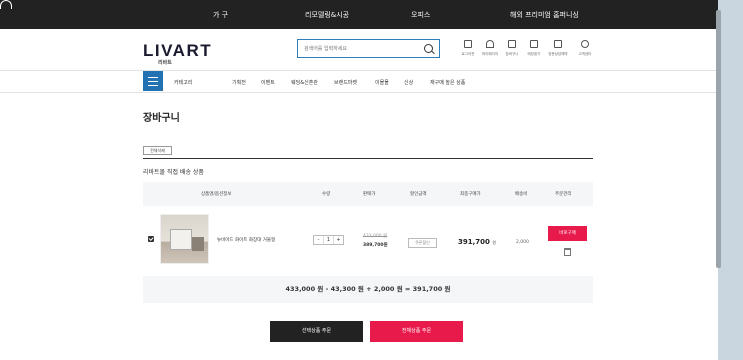 The image size is (743, 360). Describe the element at coordinates (567, 233) in the screenshot. I see `buy-now-button: 바로구매` at that location.